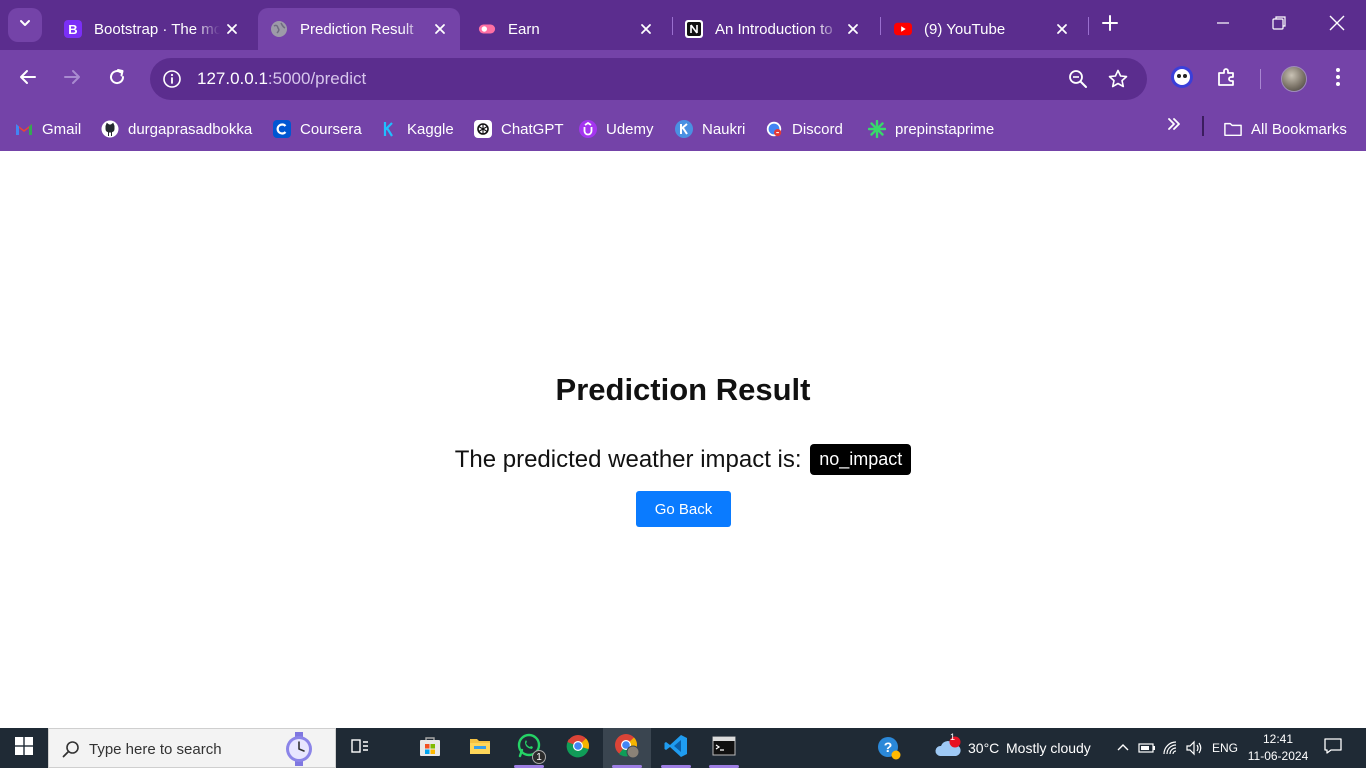  I want to click on restore-icon, so click(1279, 25).